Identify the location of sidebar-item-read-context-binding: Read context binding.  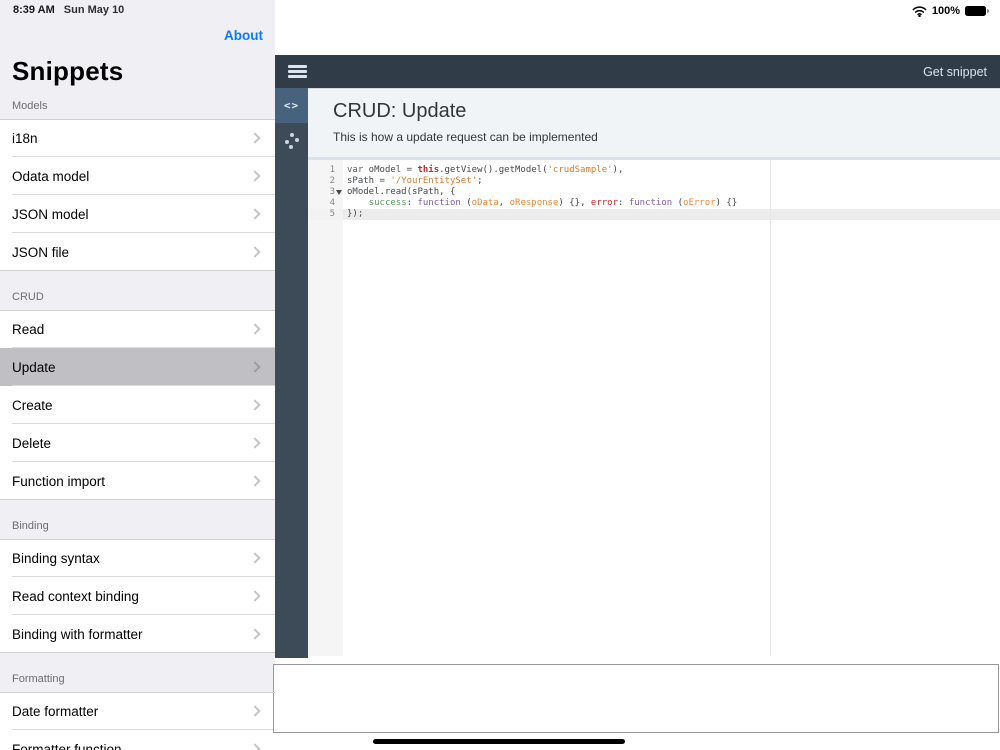
(137, 596).